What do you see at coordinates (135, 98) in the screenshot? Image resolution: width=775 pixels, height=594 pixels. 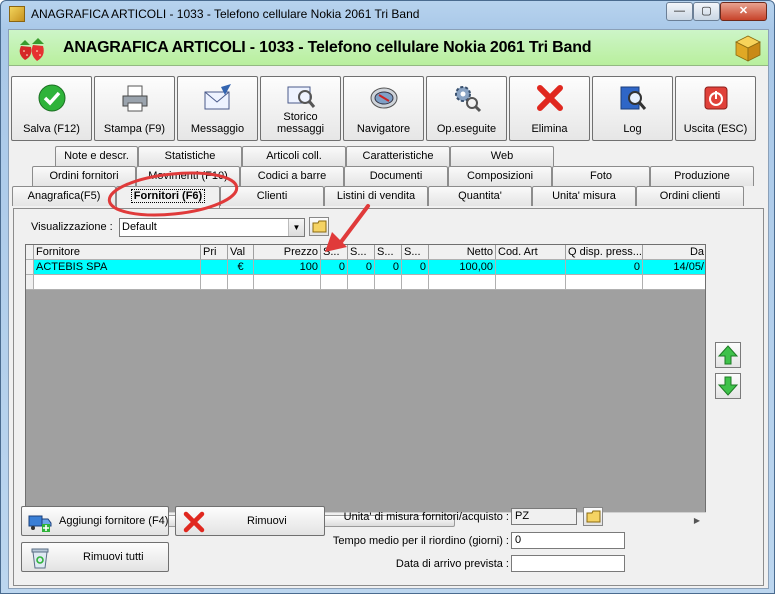 I see `printer-icon` at bounding box center [135, 98].